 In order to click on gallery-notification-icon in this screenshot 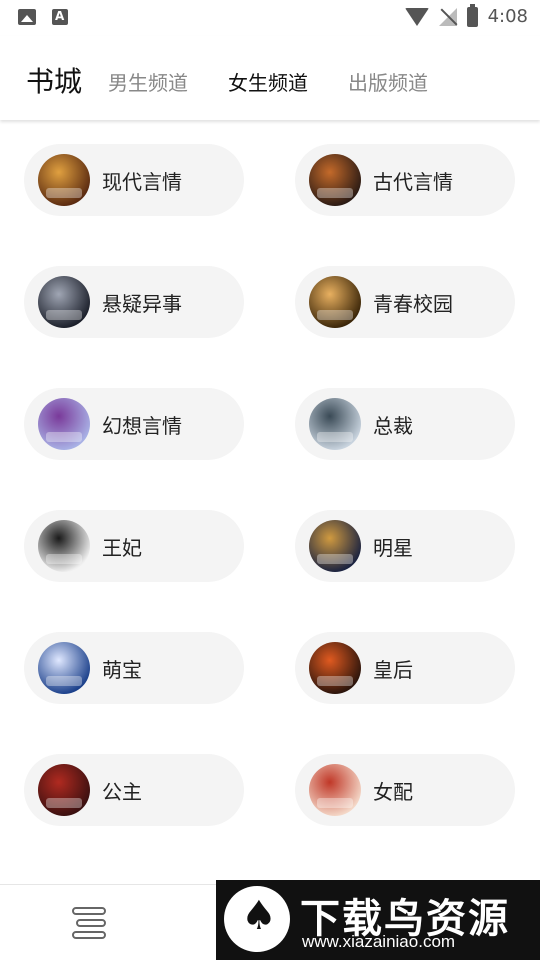, I will do `click(27, 17)`.